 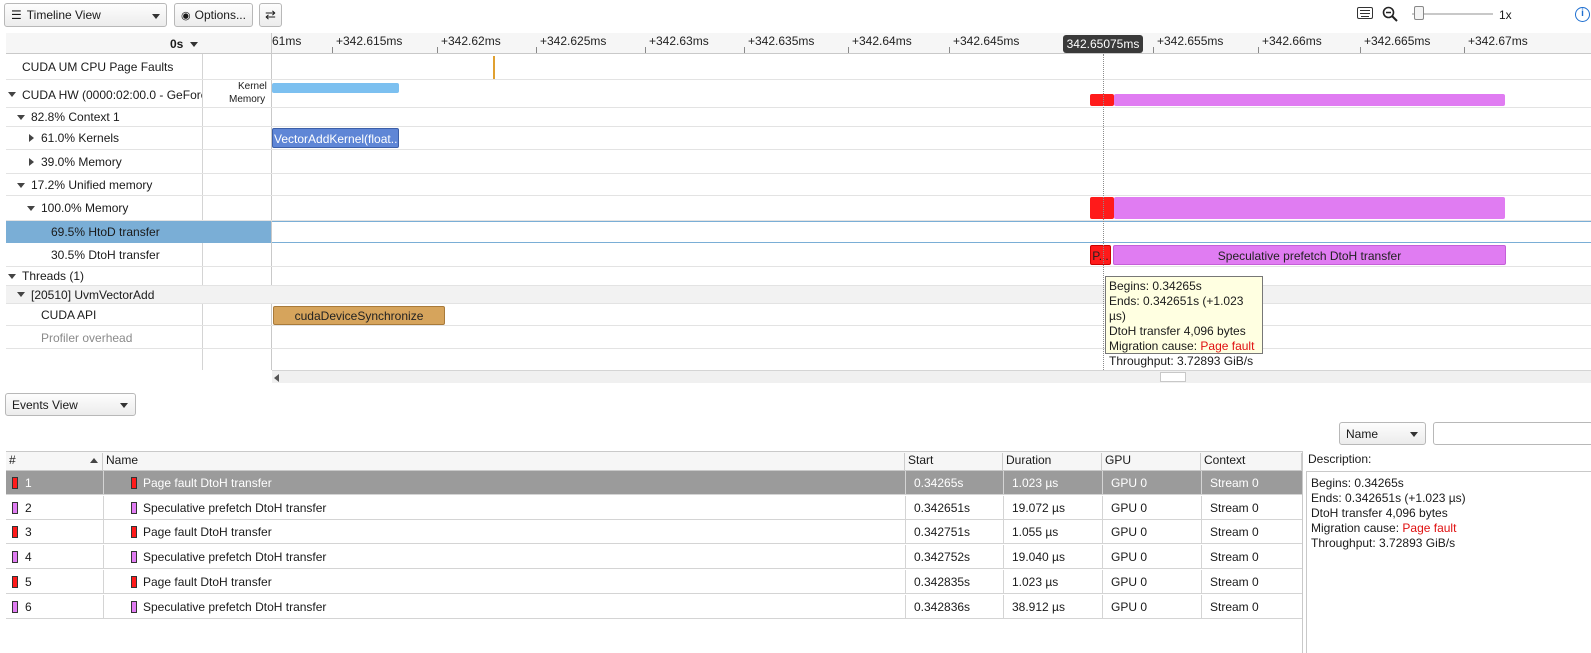 I want to click on scroll-left-arrow-icon, so click(x=276, y=378).